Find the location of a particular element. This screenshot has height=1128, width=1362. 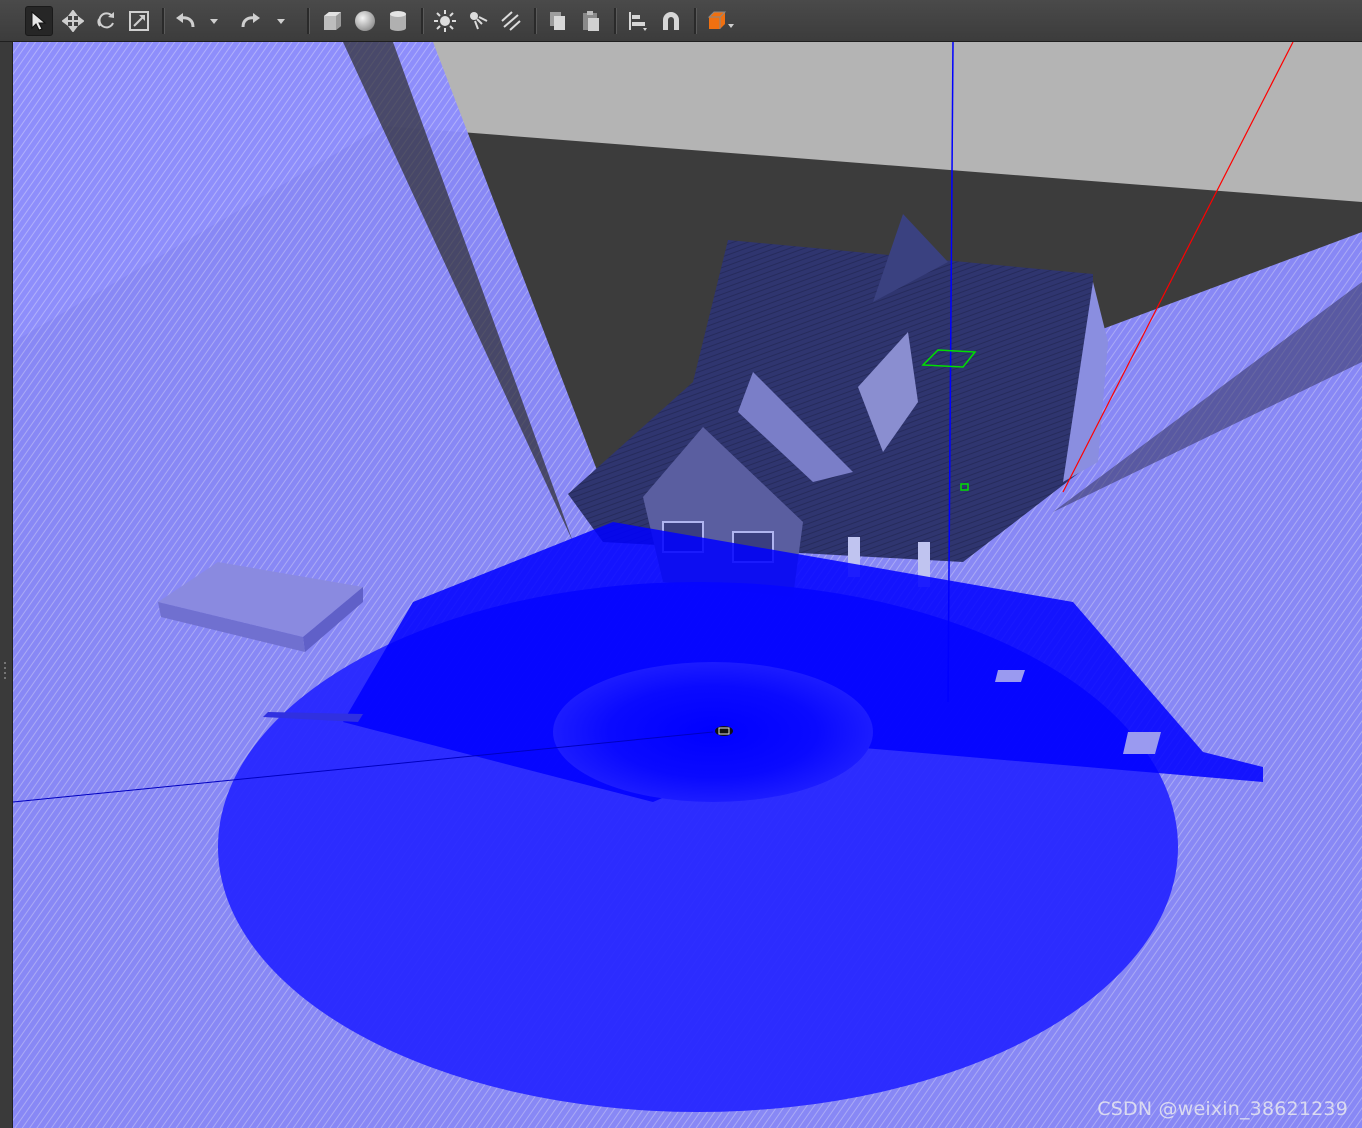

redo-history-button is located at coordinates (281, 21).